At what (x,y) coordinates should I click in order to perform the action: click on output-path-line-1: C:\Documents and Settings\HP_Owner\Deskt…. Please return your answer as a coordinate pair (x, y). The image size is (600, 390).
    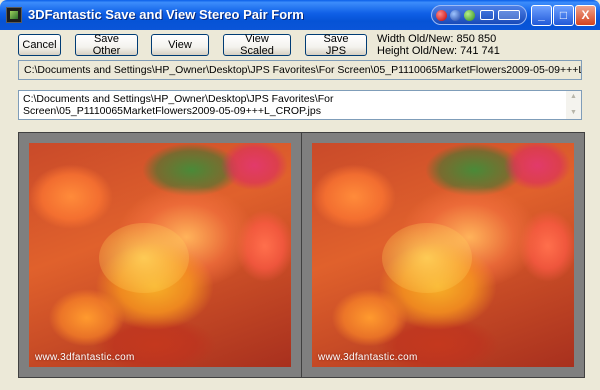
    Looking at the image, I should click on (178, 99).